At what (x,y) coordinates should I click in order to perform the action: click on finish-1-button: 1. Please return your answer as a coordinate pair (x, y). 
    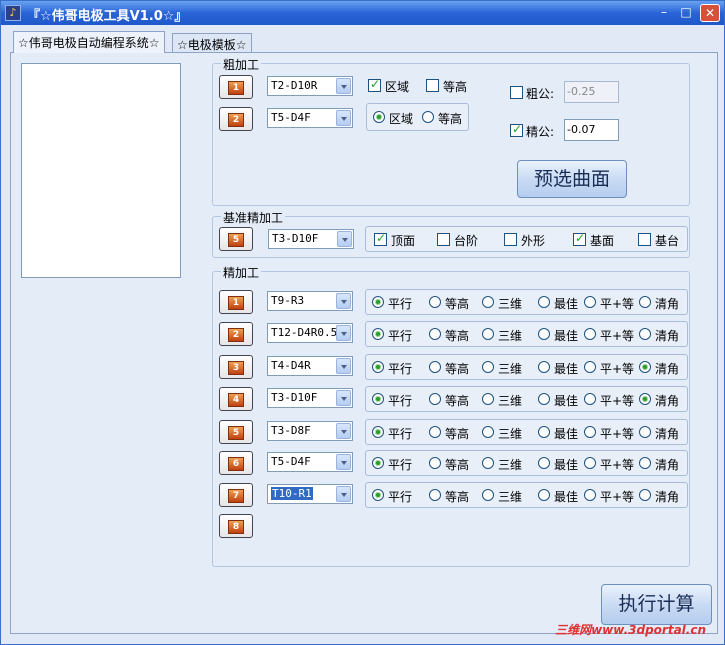
    Looking at the image, I should click on (236, 302).